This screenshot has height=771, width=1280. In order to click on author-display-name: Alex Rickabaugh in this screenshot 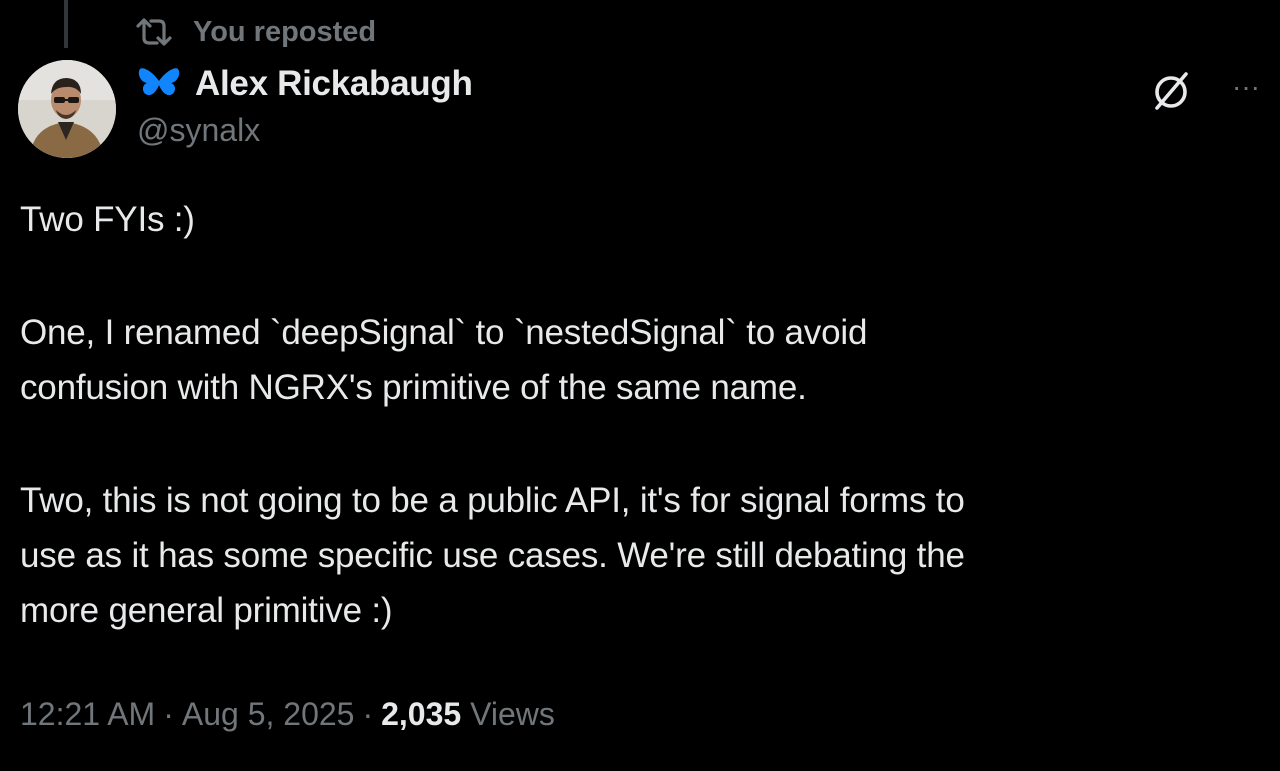, I will do `click(334, 83)`.